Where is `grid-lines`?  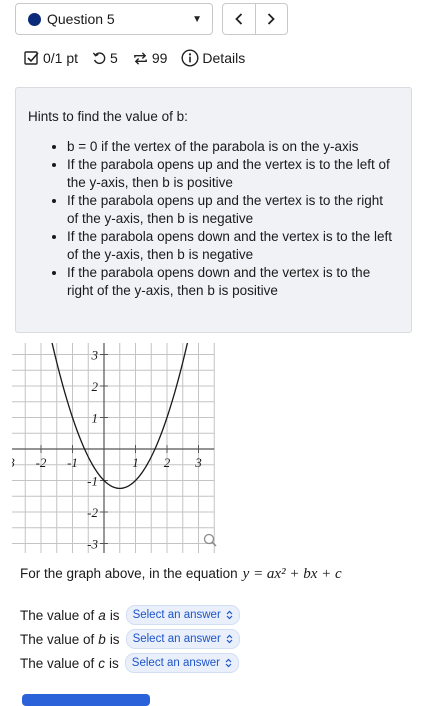 grid-lines is located at coordinates (113, 448).